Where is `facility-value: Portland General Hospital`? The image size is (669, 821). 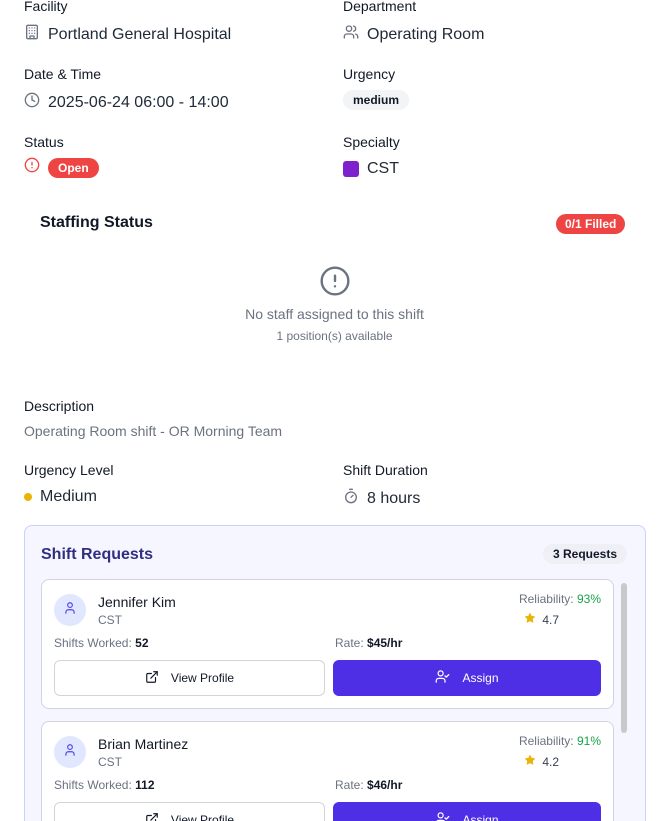
facility-value: Portland General Hospital is located at coordinates (127, 34).